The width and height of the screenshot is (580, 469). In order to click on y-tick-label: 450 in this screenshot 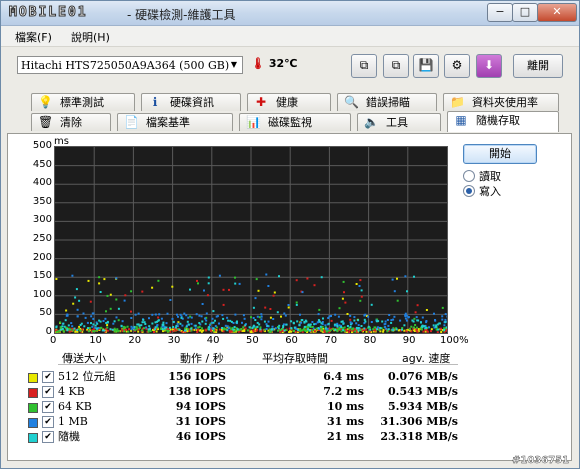, I will do `click(42, 164)`.